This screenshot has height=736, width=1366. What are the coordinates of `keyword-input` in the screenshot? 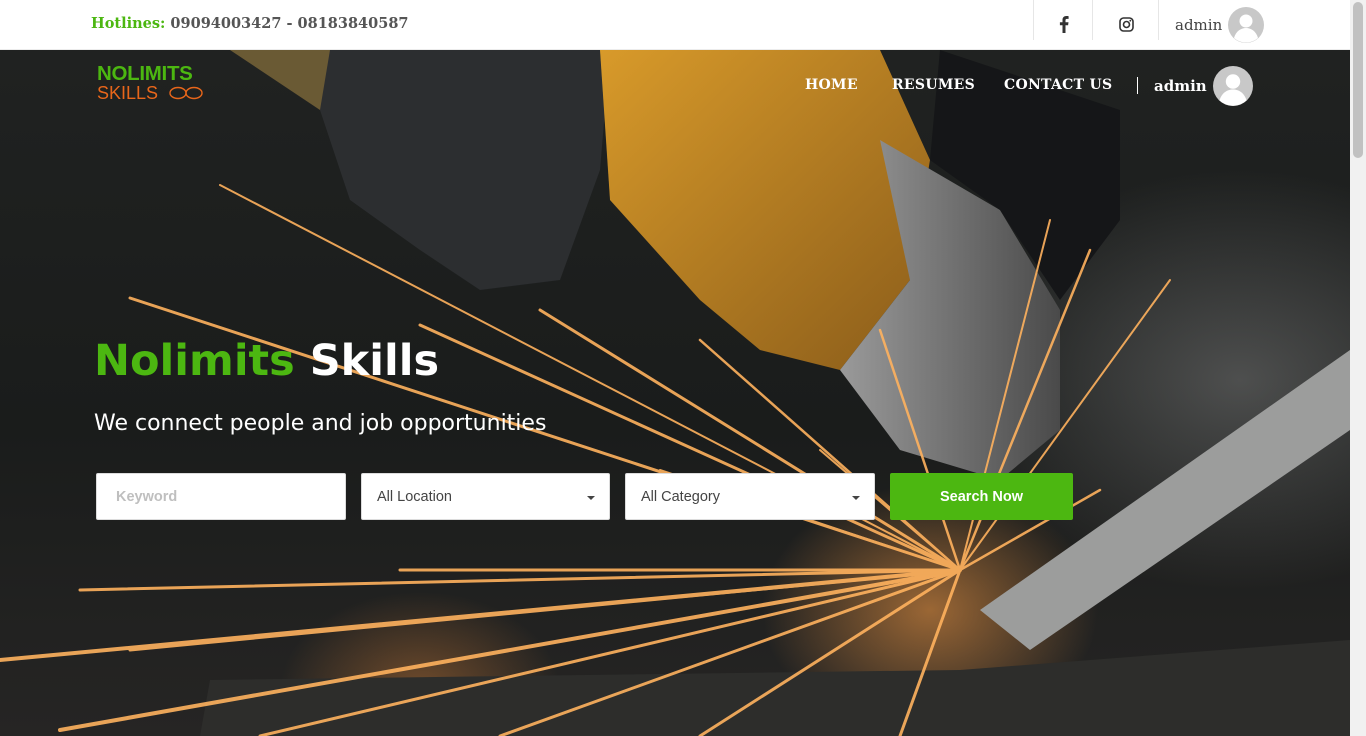 It's located at (221, 496).